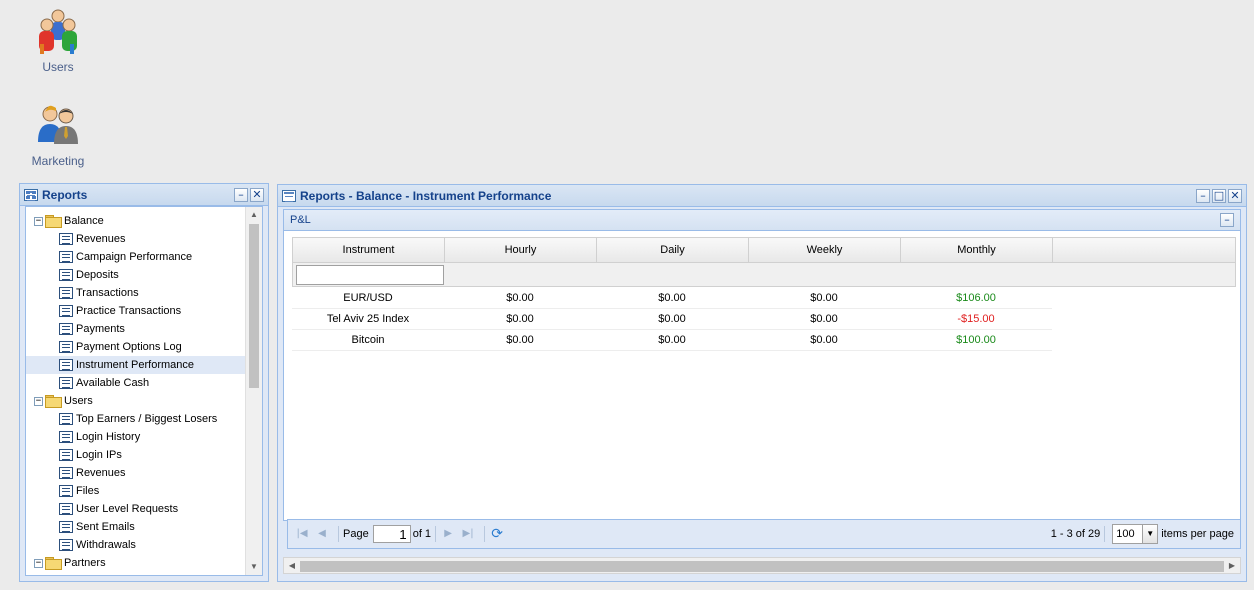  I want to click on tree-report-node: Transactions, so click(135, 293).